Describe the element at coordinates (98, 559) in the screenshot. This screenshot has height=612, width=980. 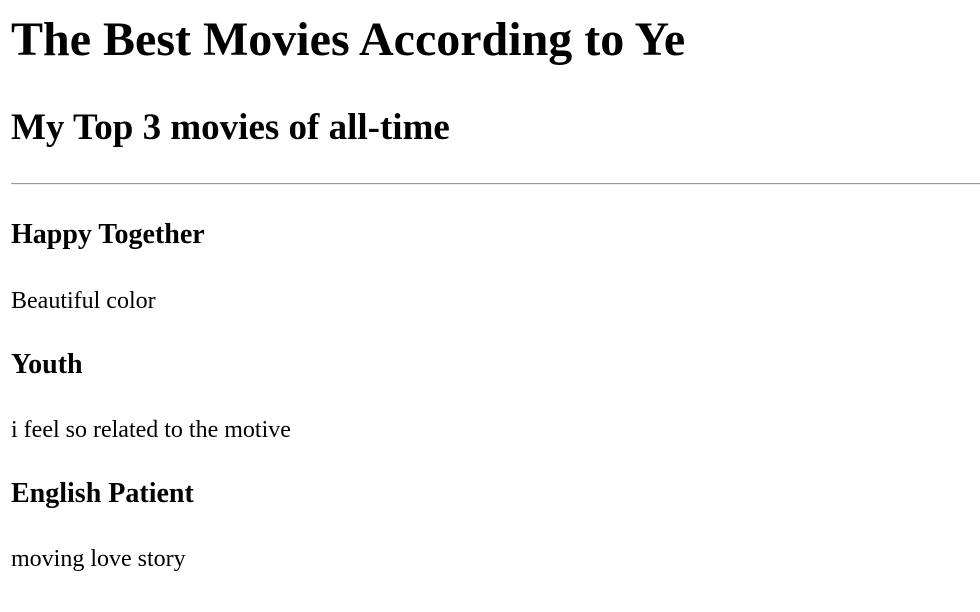
I see `movie-description: moving love story` at that location.